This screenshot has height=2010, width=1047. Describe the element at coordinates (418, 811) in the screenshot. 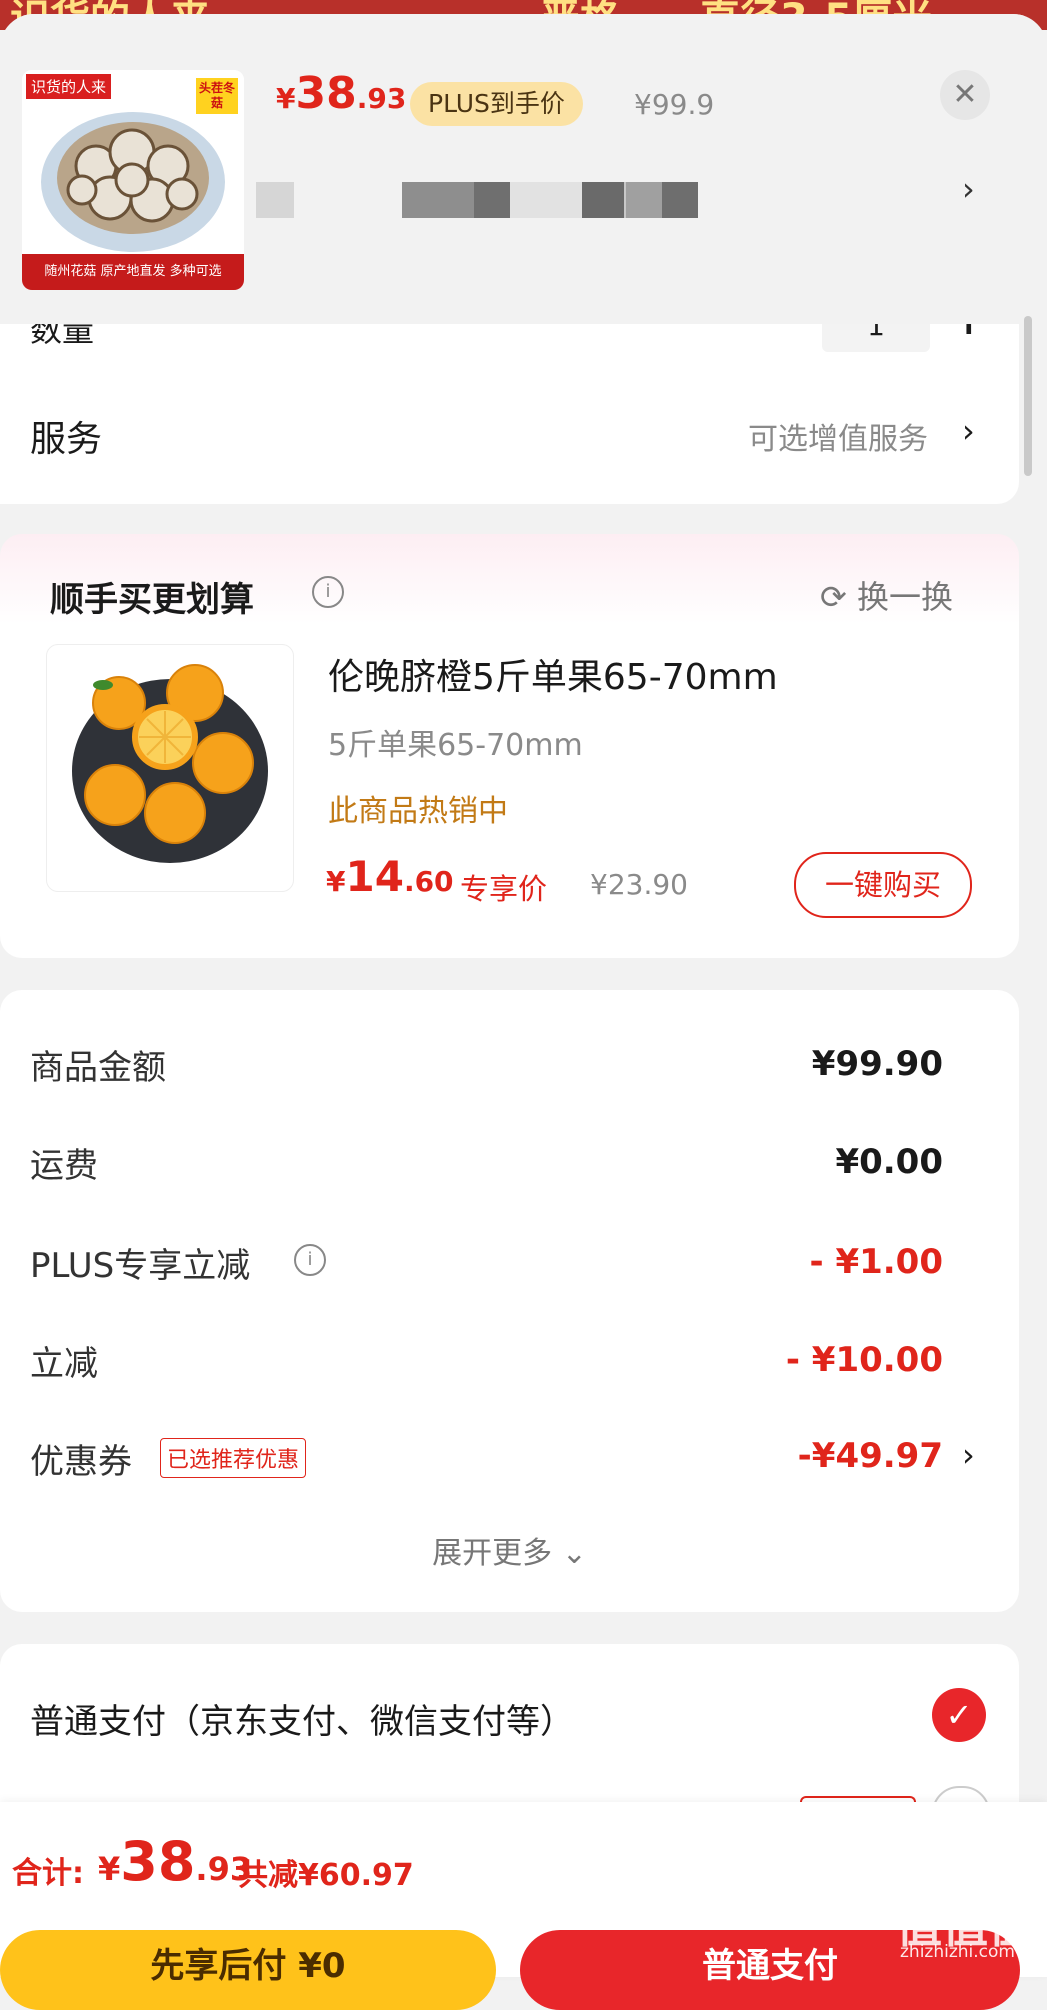

I see `combo-hot-label: 此商品热销中` at that location.